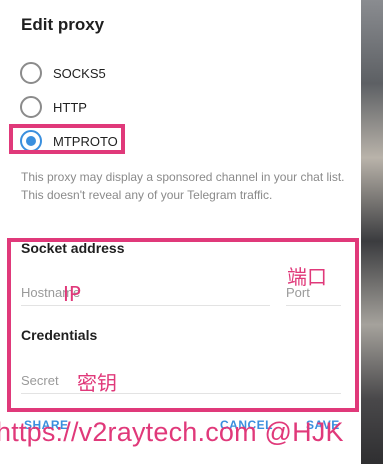 The width and height of the screenshot is (383, 464). What do you see at coordinates (120, 73) in the screenshot?
I see `radio-socks5: SOCKS5` at bounding box center [120, 73].